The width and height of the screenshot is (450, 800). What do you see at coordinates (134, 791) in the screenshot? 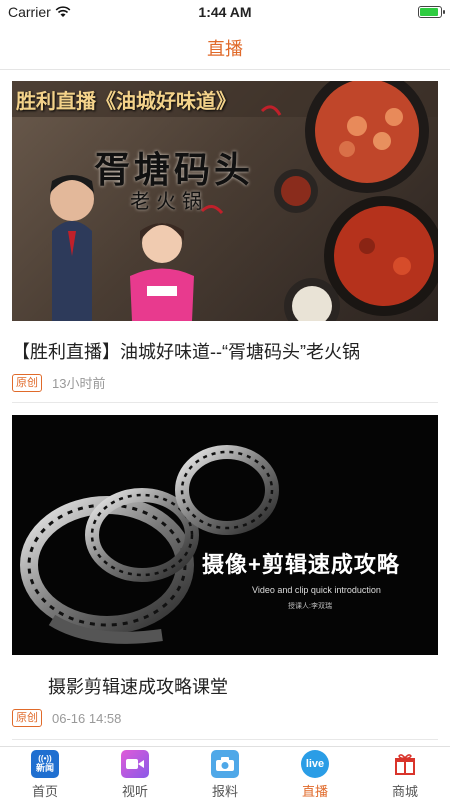
I see `tab-label: 视听` at bounding box center [134, 791].